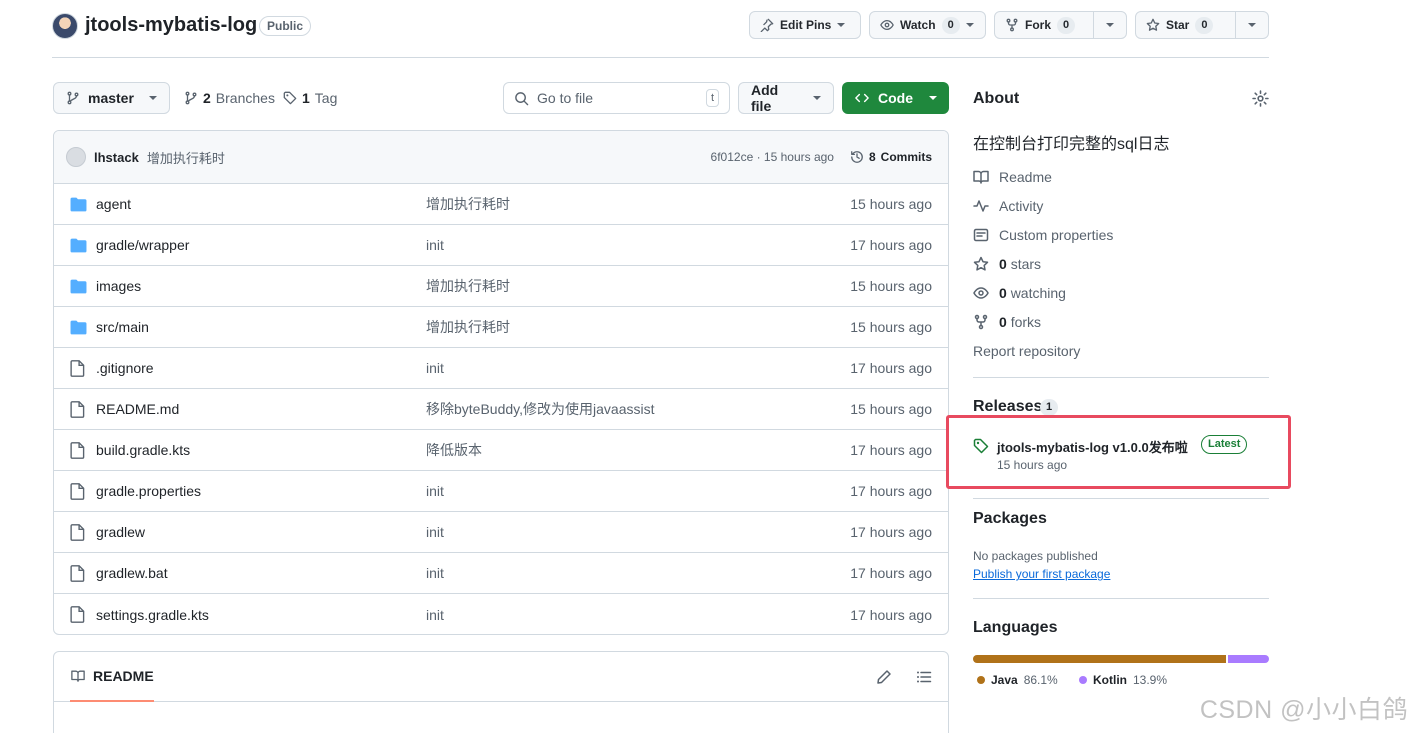  I want to click on eye-icon, so click(981, 293).